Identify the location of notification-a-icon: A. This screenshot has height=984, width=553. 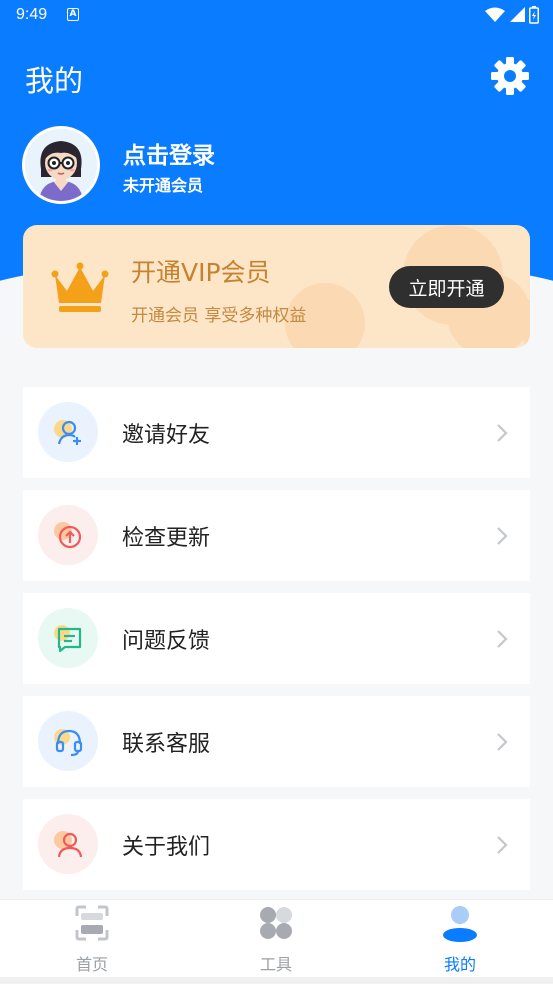
(73, 14).